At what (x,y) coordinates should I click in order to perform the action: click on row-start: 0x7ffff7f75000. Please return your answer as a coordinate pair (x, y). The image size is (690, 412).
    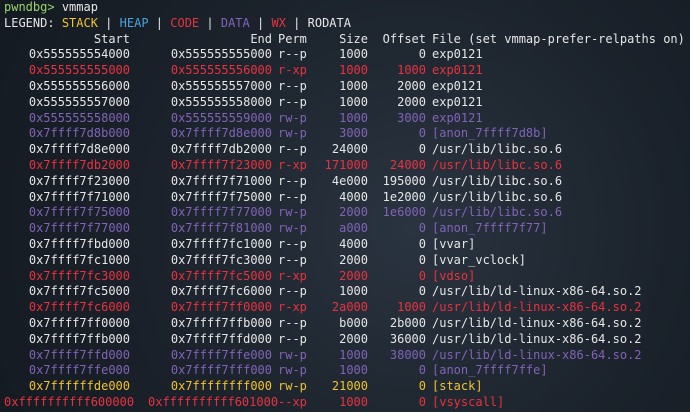
    Looking at the image, I should click on (79, 212).